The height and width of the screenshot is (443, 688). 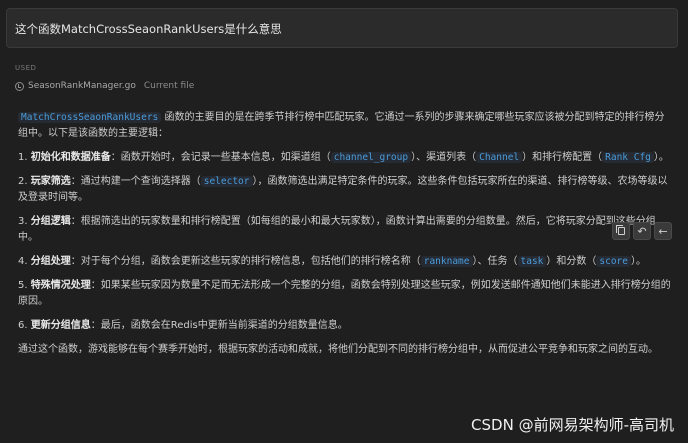 I want to click on arrow-left-icon: ←, so click(x=663, y=231).